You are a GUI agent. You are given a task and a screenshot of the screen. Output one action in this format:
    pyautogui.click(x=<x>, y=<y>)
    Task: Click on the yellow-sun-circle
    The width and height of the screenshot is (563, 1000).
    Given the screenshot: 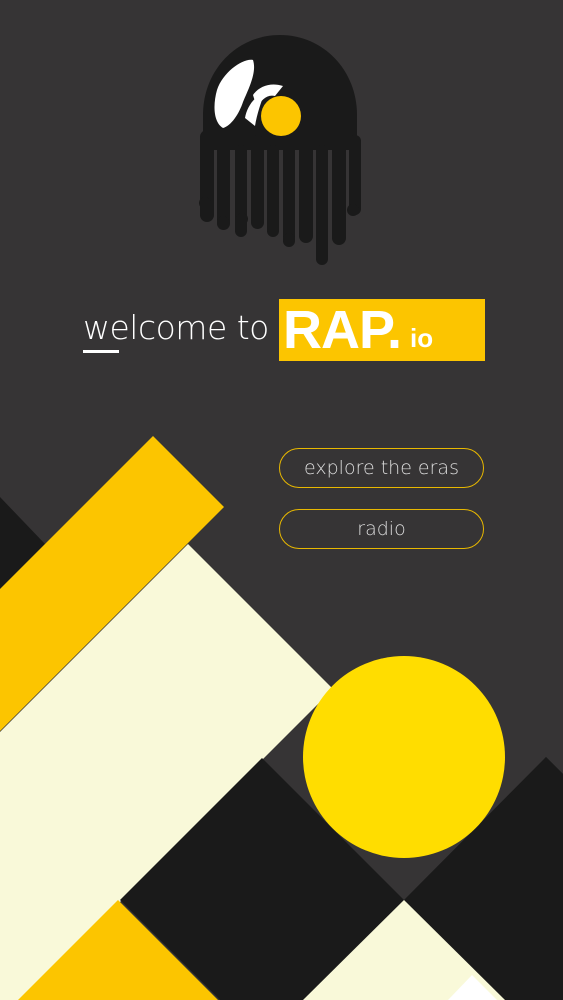 What is the action you would take?
    pyautogui.click(x=404, y=757)
    